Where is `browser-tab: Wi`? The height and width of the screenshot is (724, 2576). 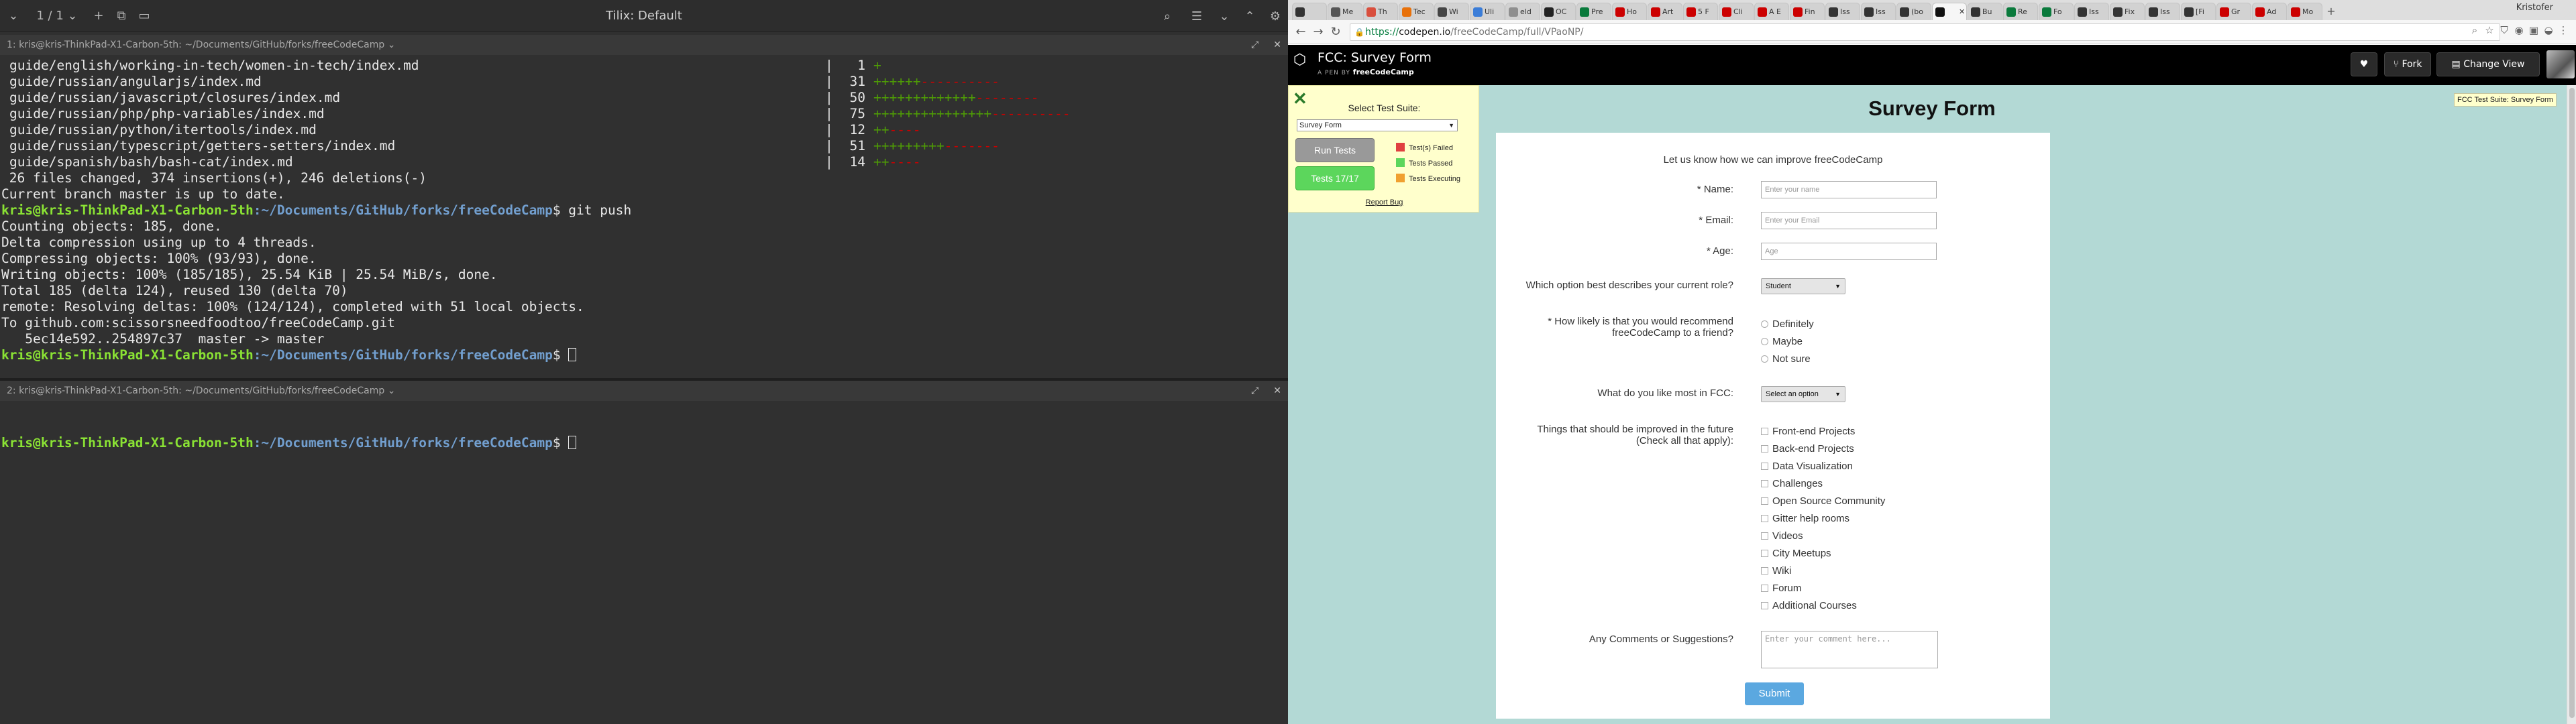
browser-tab: Wi is located at coordinates (1451, 11).